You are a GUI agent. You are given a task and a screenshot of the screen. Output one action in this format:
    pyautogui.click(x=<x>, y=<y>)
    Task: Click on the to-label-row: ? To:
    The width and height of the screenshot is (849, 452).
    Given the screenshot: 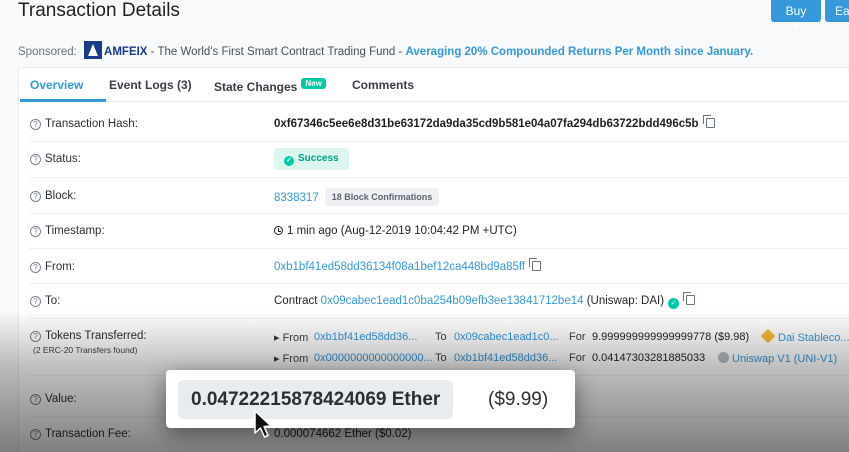 What is the action you would take?
    pyautogui.click(x=45, y=301)
    